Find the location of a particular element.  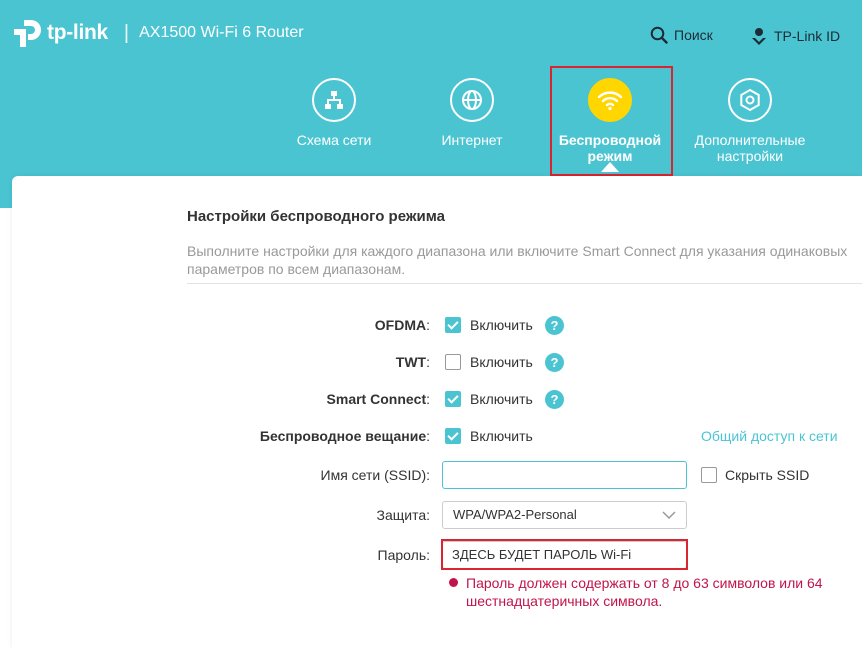

search-link: Поиск is located at coordinates (681, 35).